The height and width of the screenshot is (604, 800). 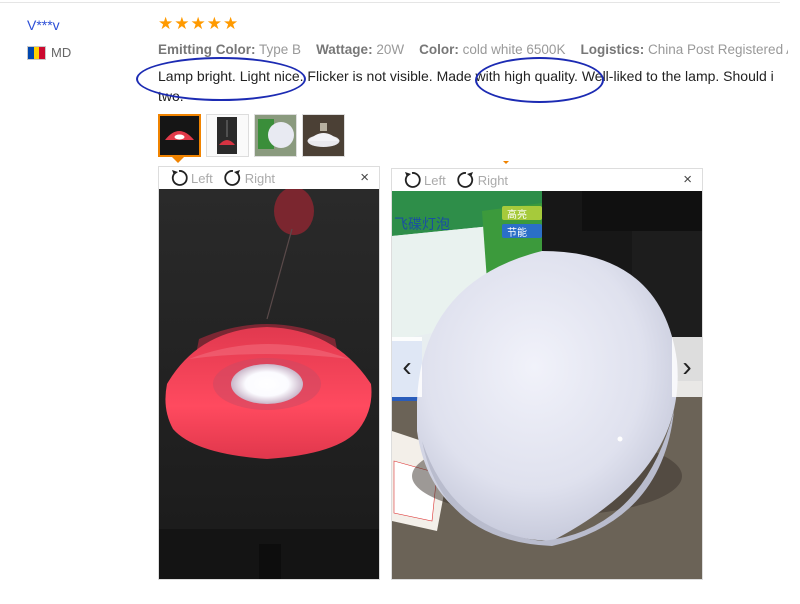 I want to click on previous-image-button: ‹, so click(x=407, y=367).